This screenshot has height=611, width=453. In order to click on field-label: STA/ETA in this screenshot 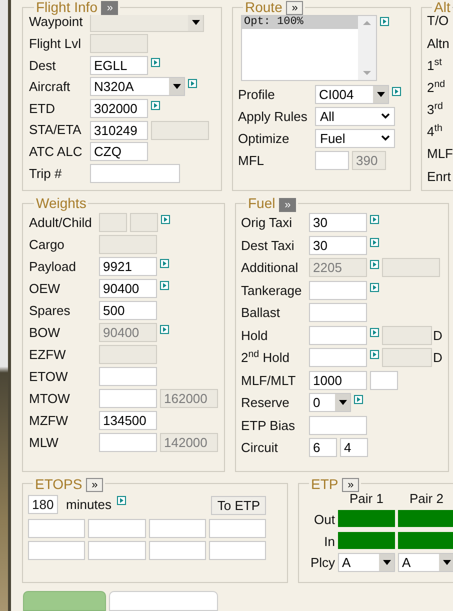, I will do `click(55, 130)`.